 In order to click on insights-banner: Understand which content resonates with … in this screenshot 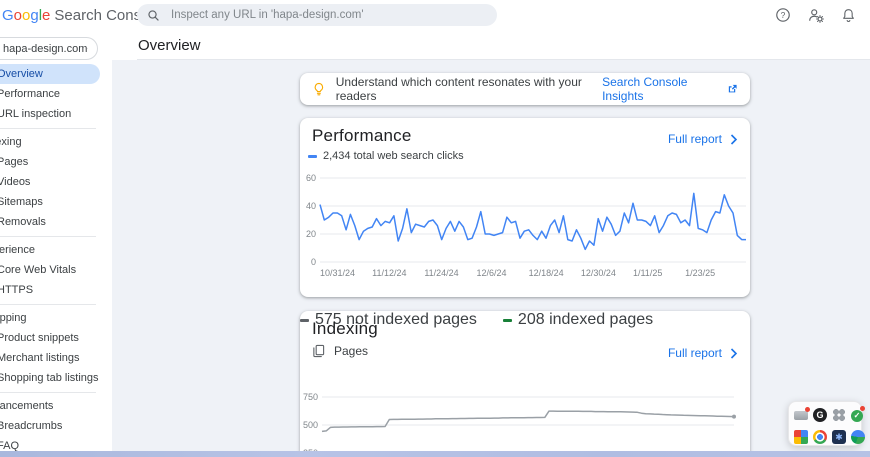, I will do `click(525, 89)`.